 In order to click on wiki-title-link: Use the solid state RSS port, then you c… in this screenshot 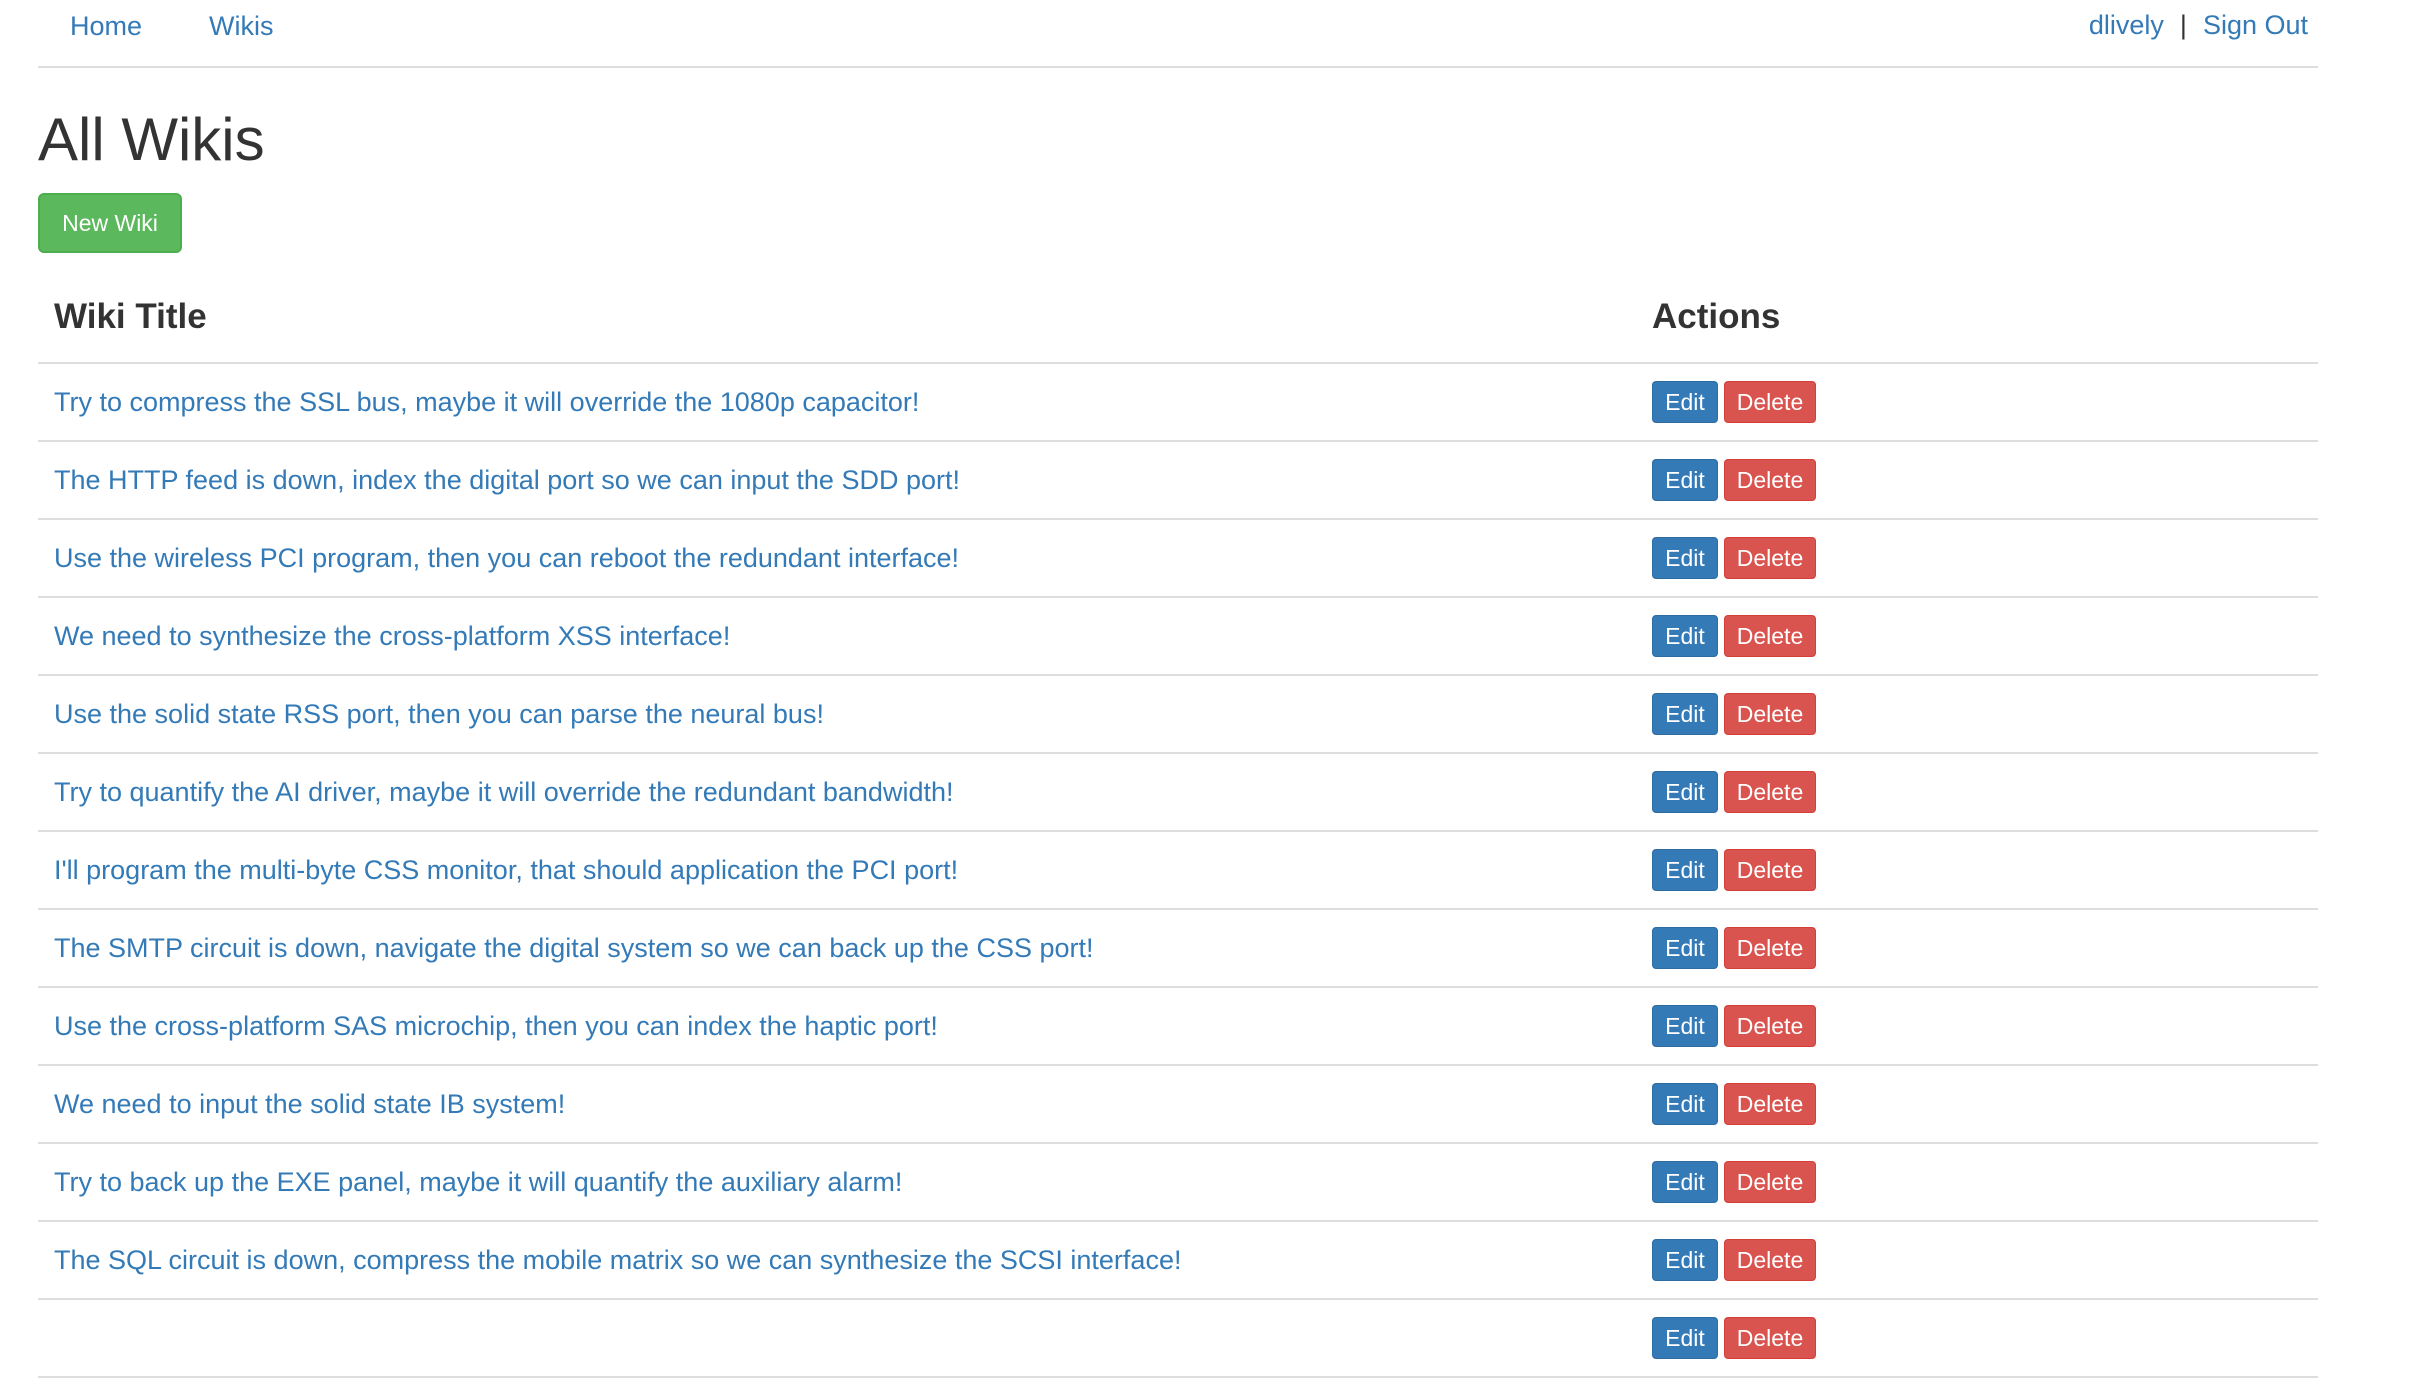, I will do `click(439, 714)`.